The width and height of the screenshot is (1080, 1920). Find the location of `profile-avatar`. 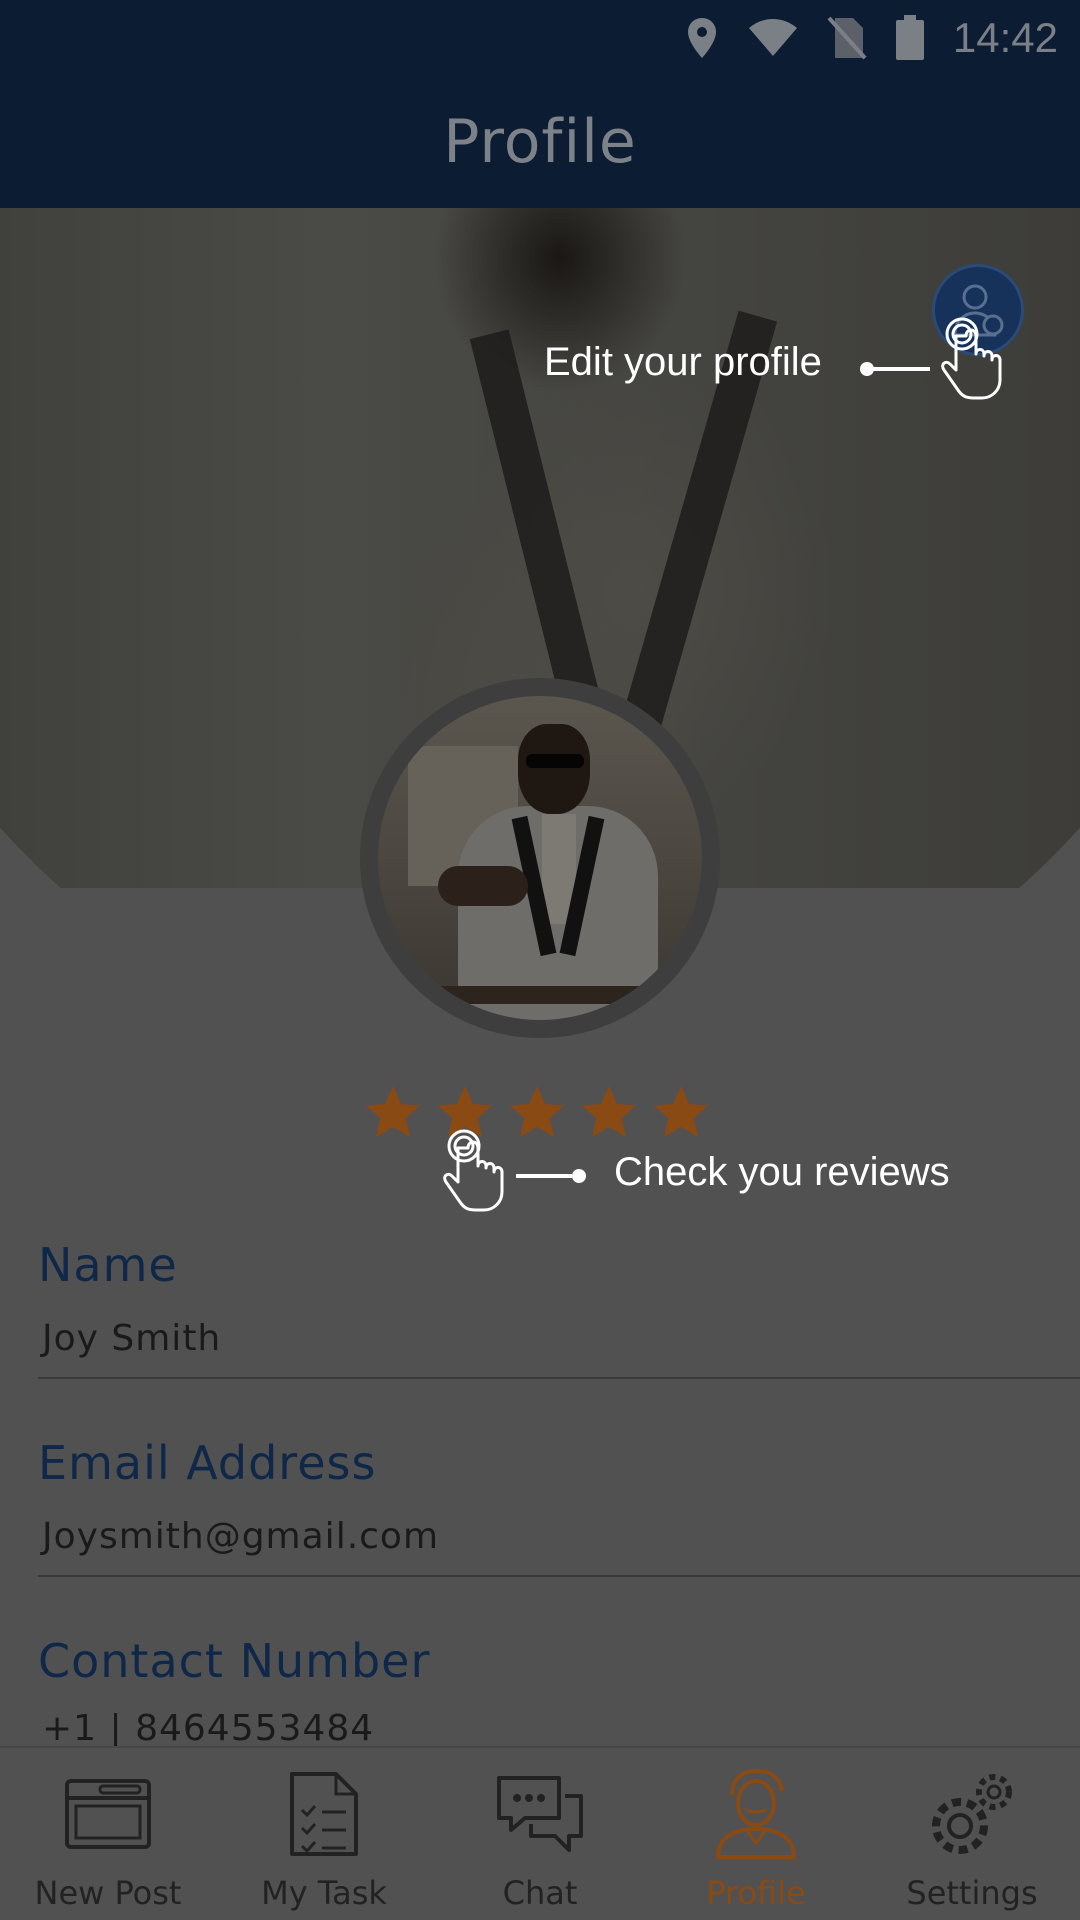

profile-avatar is located at coordinates (540, 858).